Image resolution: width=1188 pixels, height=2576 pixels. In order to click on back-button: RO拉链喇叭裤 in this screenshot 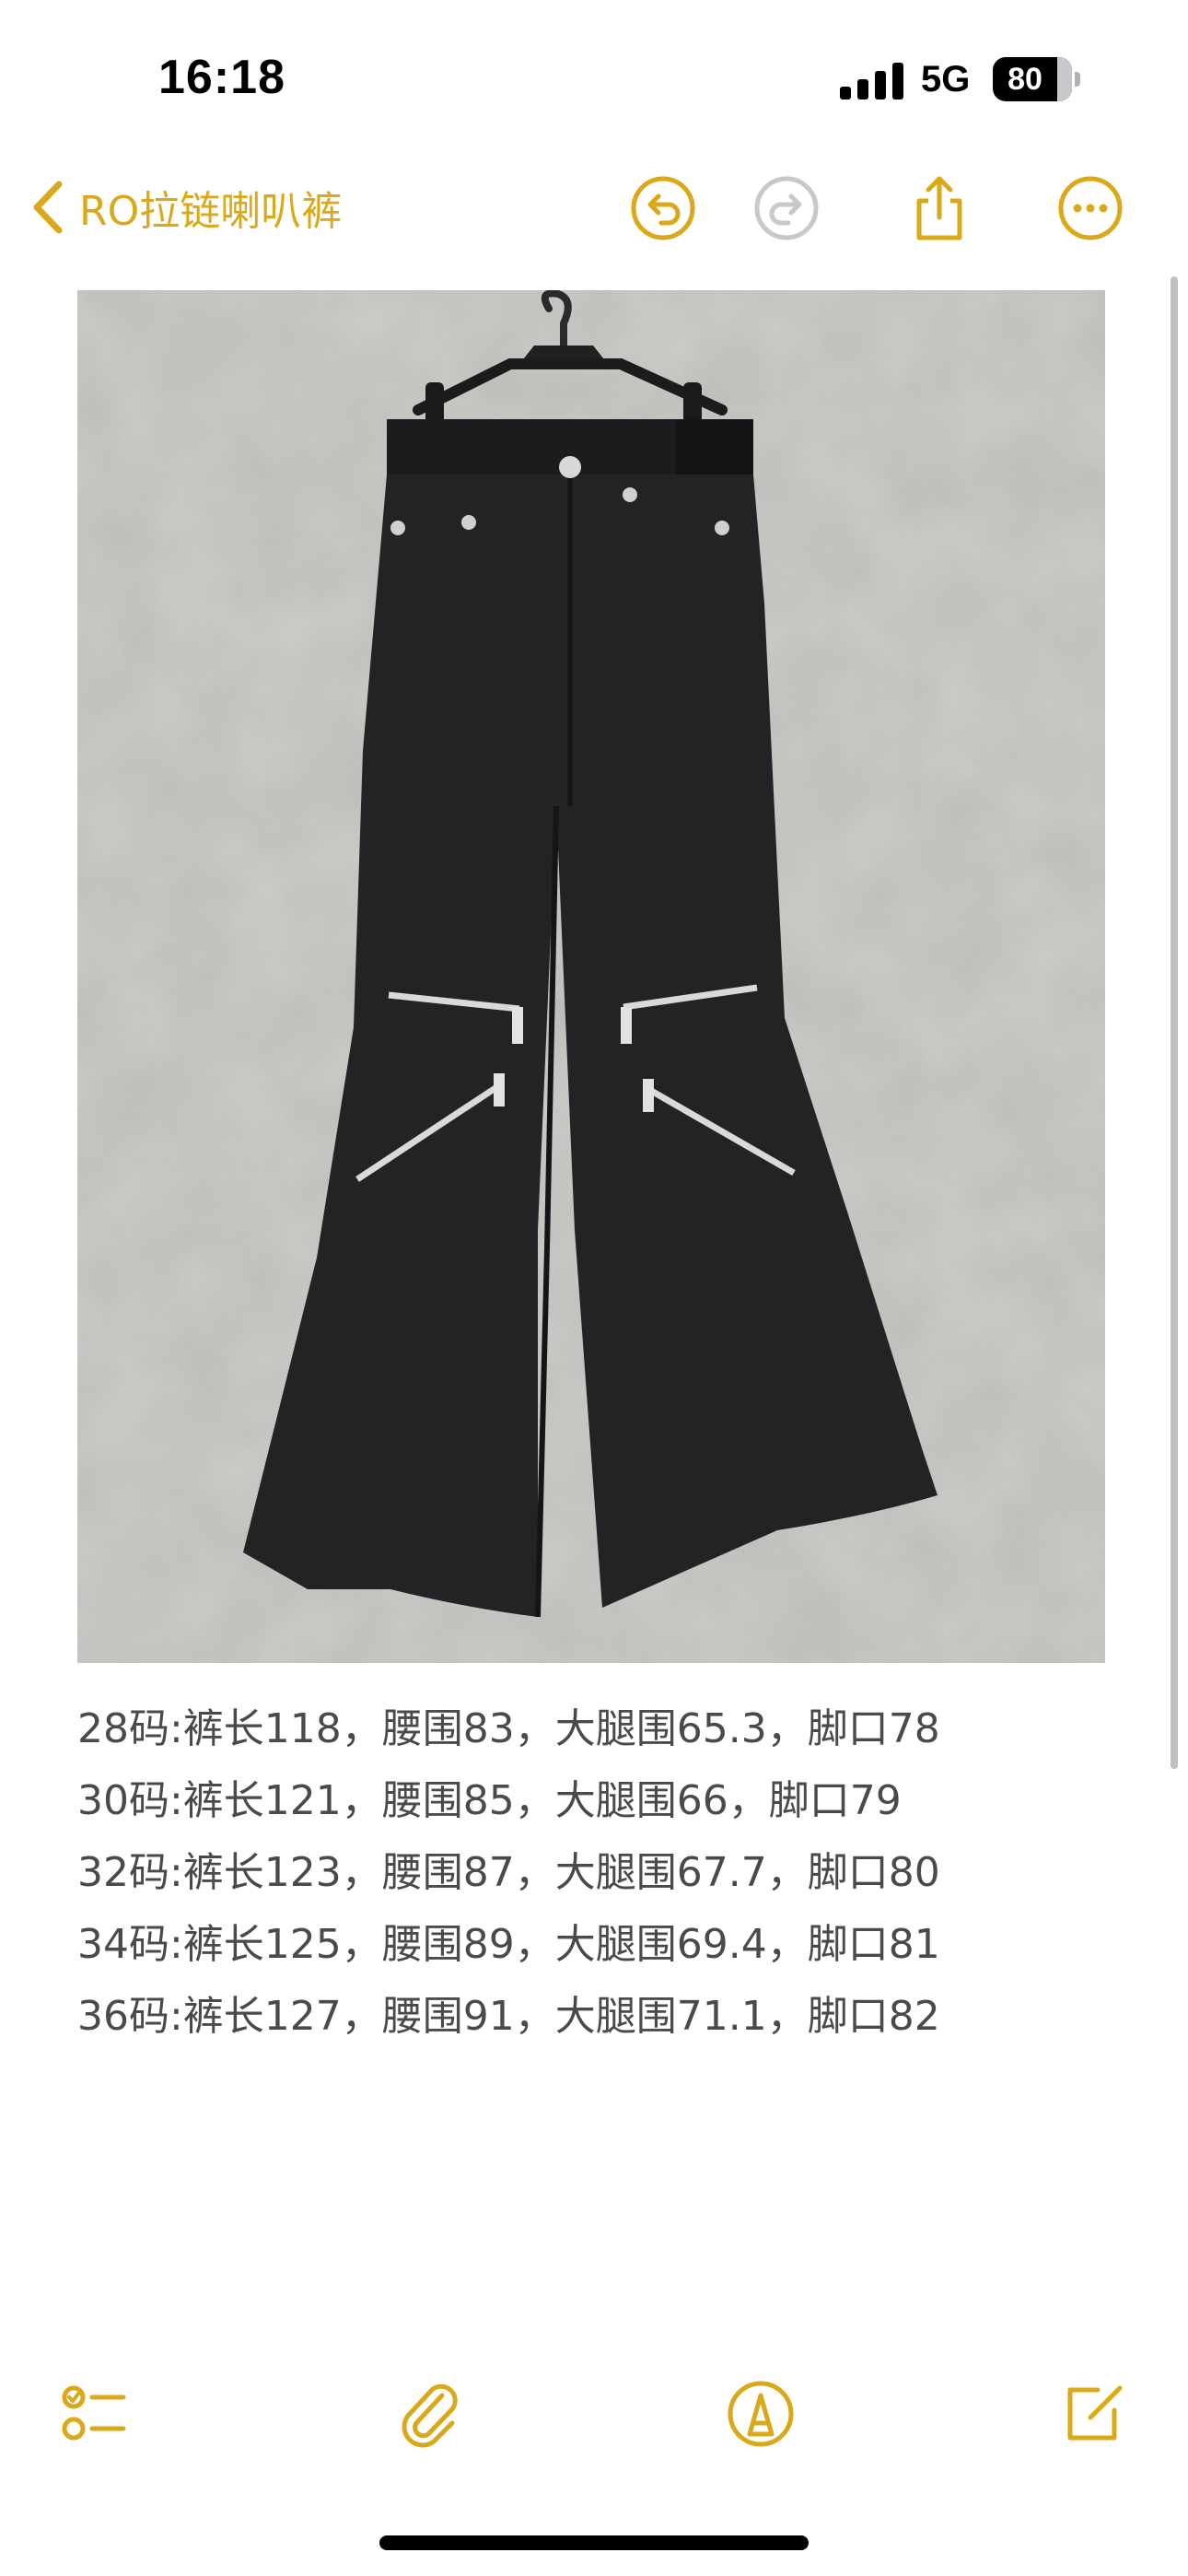, I will do `click(185, 207)`.